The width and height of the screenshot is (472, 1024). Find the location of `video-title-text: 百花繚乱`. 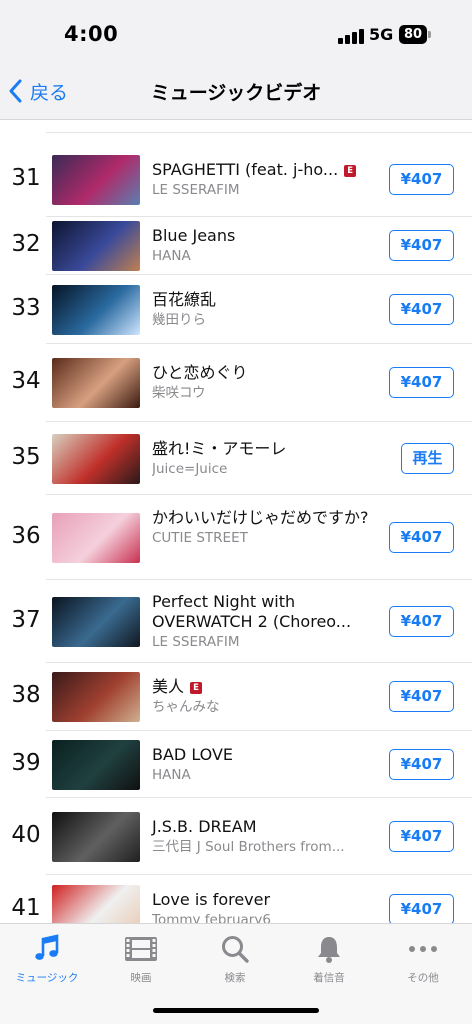

video-title-text: 百花繚乱 is located at coordinates (184, 299).